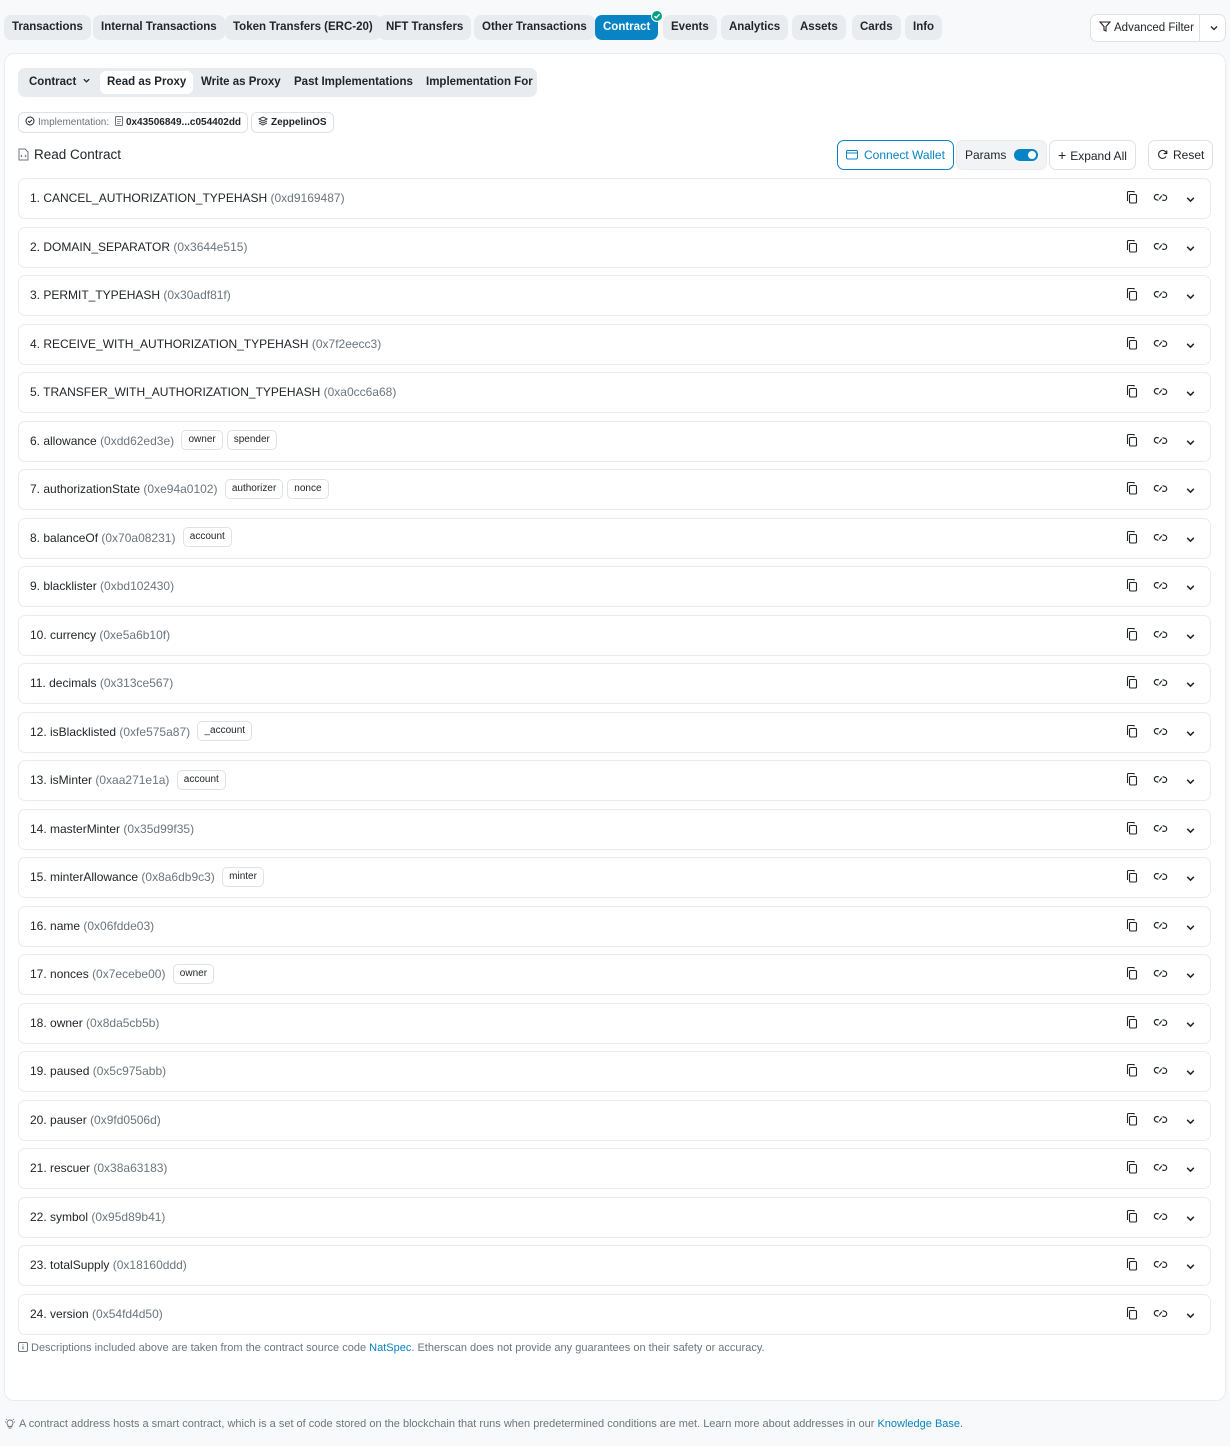 The image size is (1230, 1446). What do you see at coordinates (1158, 28) in the screenshot?
I see `advanced-filter-button: Advanced Filter` at bounding box center [1158, 28].